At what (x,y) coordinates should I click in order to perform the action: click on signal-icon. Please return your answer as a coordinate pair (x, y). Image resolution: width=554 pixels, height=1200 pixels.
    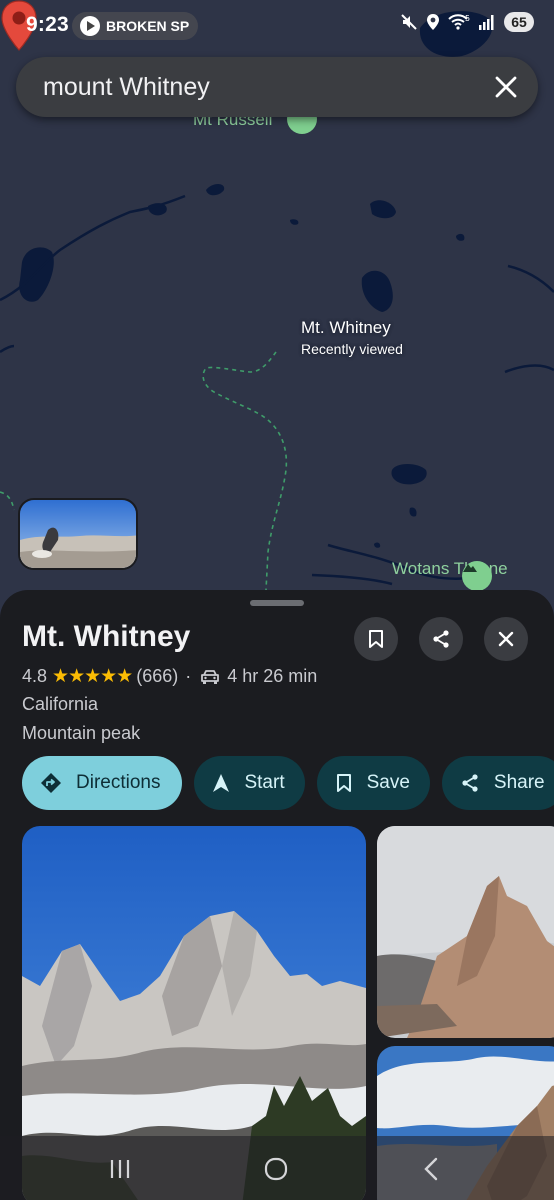
    Looking at the image, I should click on (486, 22).